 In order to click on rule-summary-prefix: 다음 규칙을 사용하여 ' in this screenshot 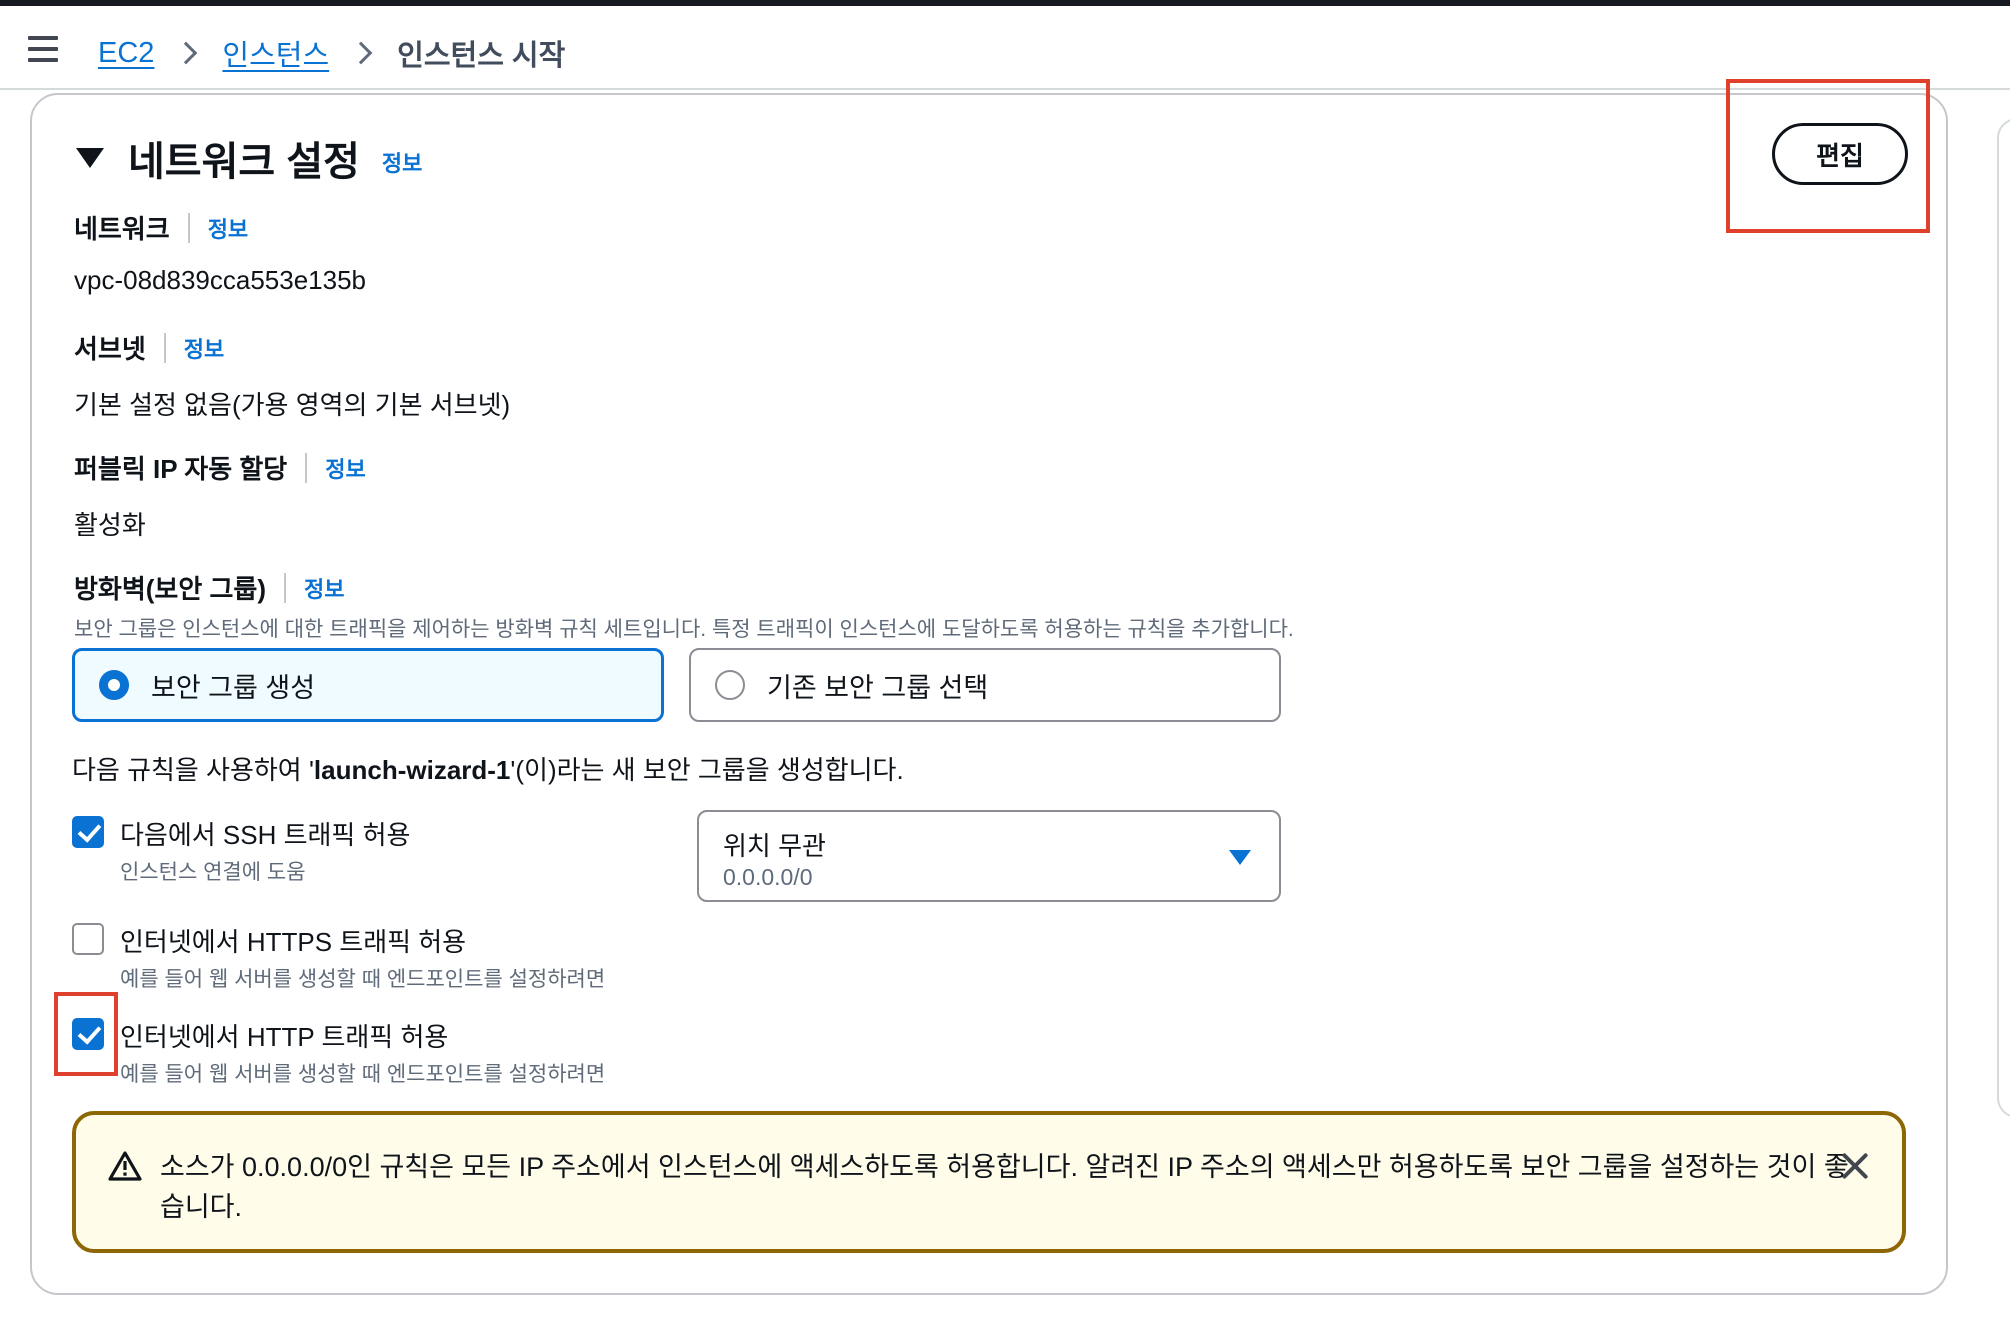, I will do `click(193, 770)`.